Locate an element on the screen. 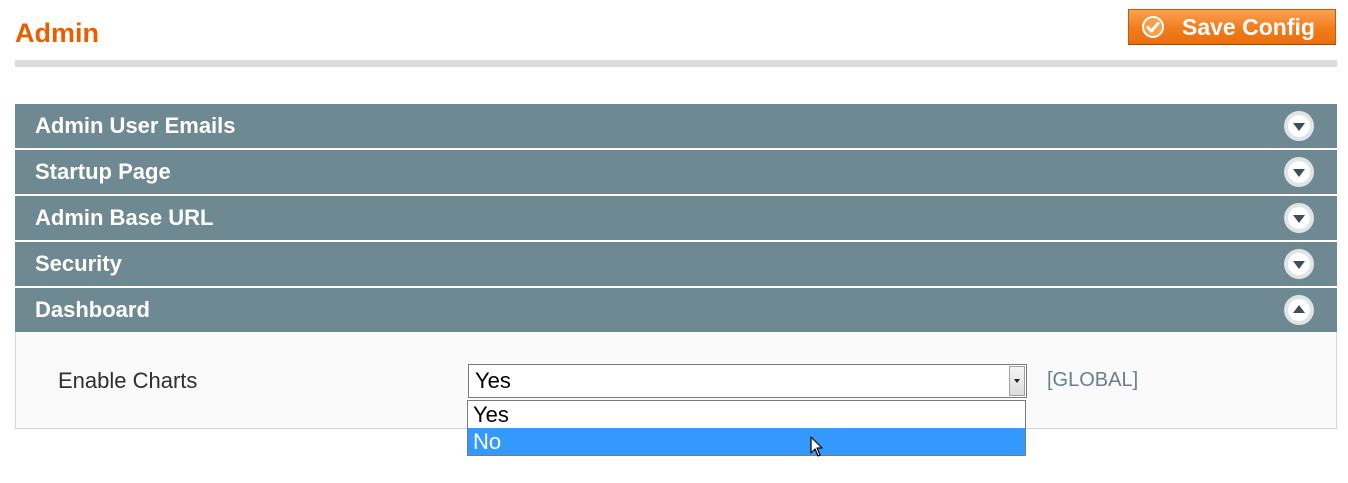  section-admin-base-url: Admin Base URL is located at coordinates (676, 218).